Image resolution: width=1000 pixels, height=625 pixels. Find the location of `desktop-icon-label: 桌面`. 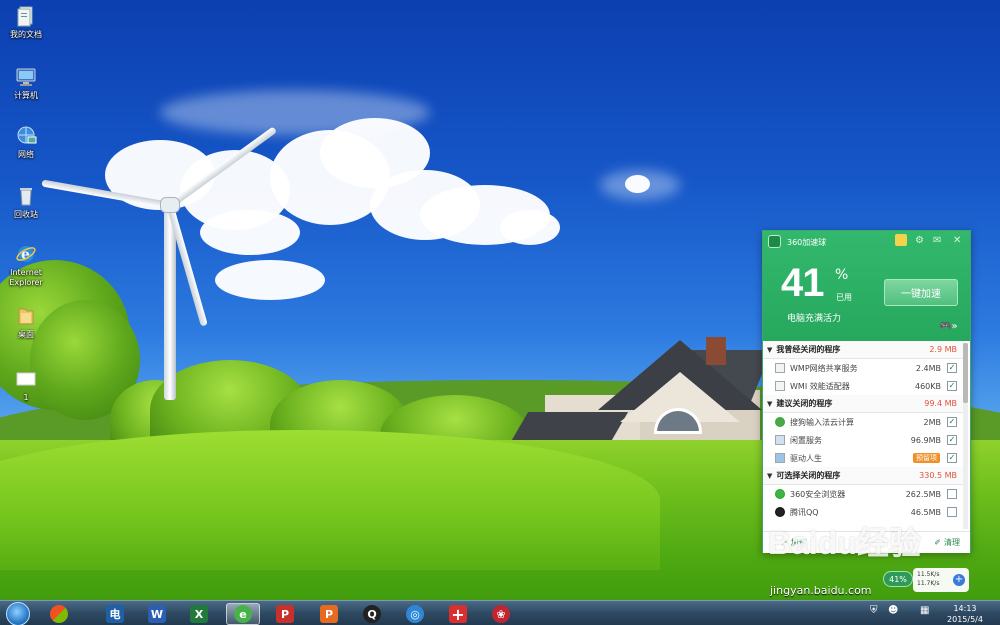

desktop-icon-label: 桌面 is located at coordinates (26, 334).